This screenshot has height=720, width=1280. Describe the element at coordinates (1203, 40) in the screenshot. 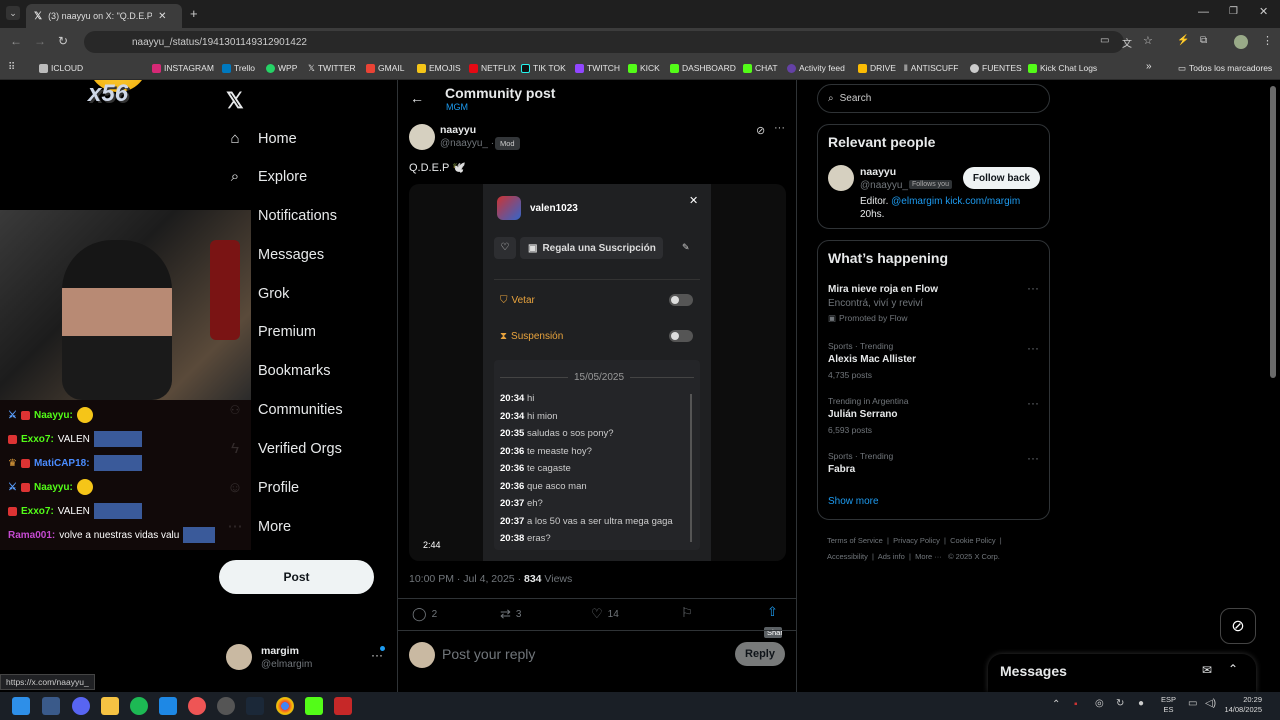

I see `extensions-puzzle-icon: ⧉` at that location.